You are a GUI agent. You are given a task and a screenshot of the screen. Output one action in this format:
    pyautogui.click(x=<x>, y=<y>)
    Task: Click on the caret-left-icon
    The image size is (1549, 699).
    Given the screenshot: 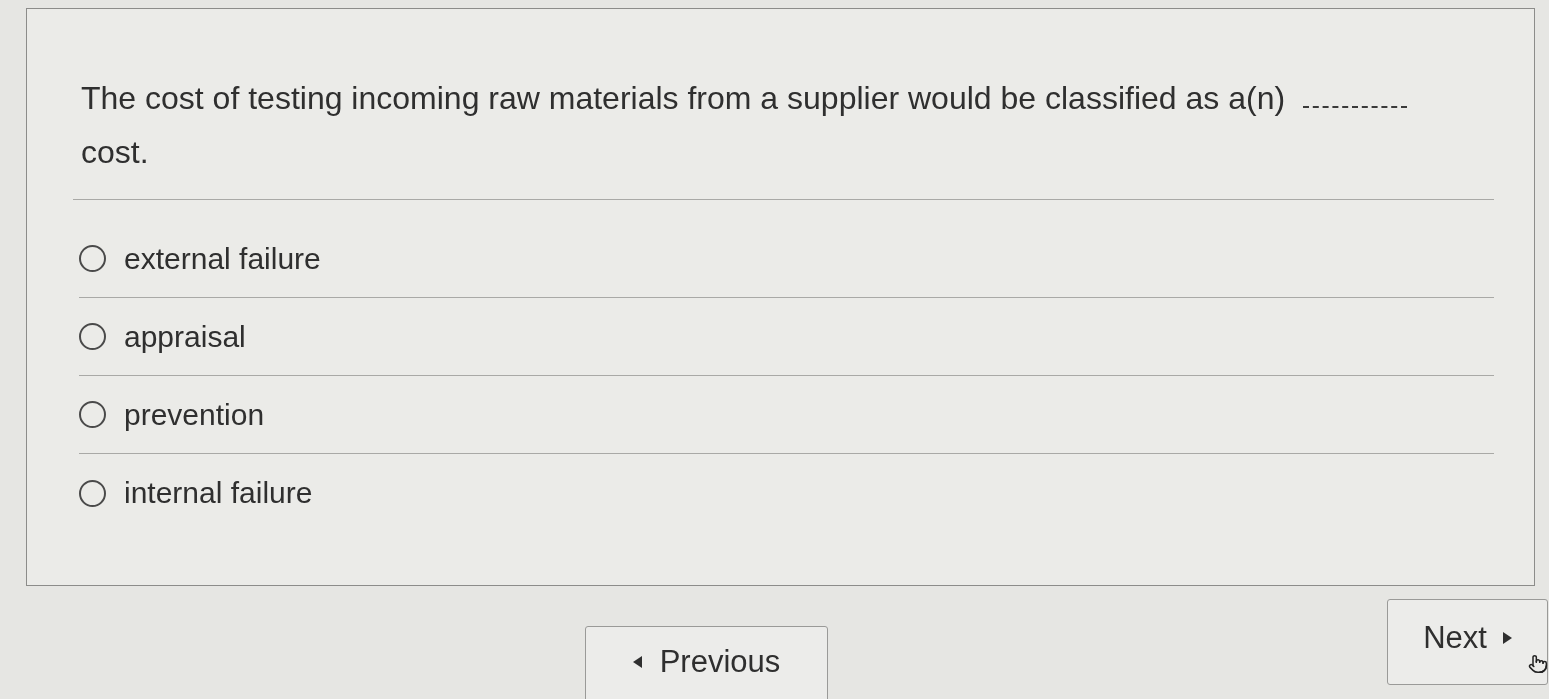 What is the action you would take?
    pyautogui.click(x=637, y=662)
    